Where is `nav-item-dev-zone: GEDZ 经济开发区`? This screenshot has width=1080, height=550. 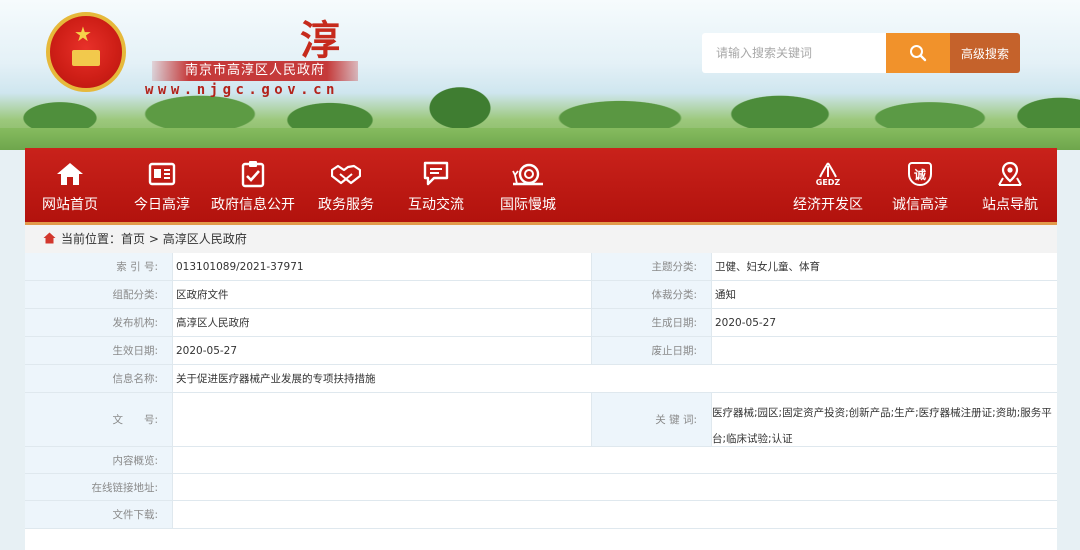 nav-item-dev-zone: GEDZ 经济开发区 is located at coordinates (828, 185).